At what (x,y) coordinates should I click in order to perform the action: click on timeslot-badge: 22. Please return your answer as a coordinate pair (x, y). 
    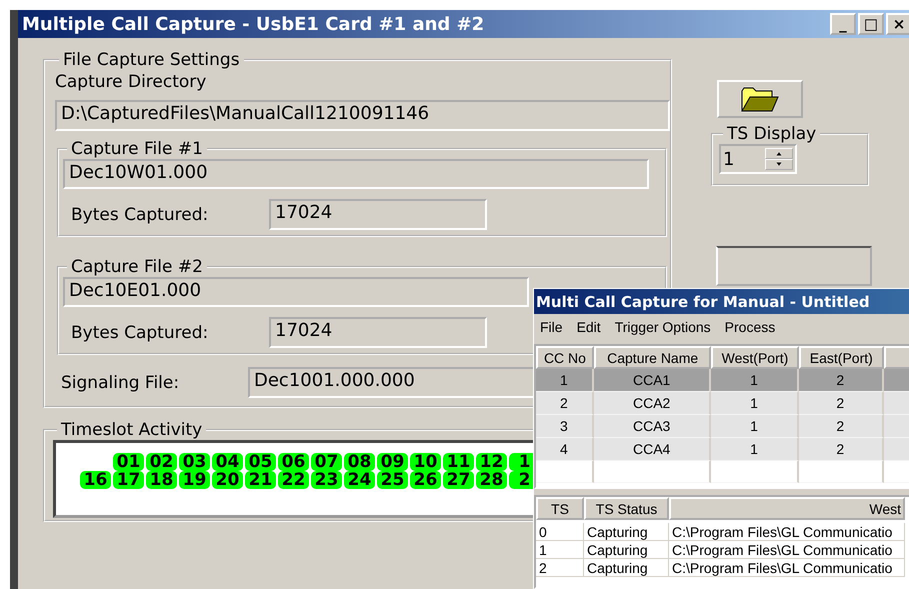
    Looking at the image, I should click on (293, 480).